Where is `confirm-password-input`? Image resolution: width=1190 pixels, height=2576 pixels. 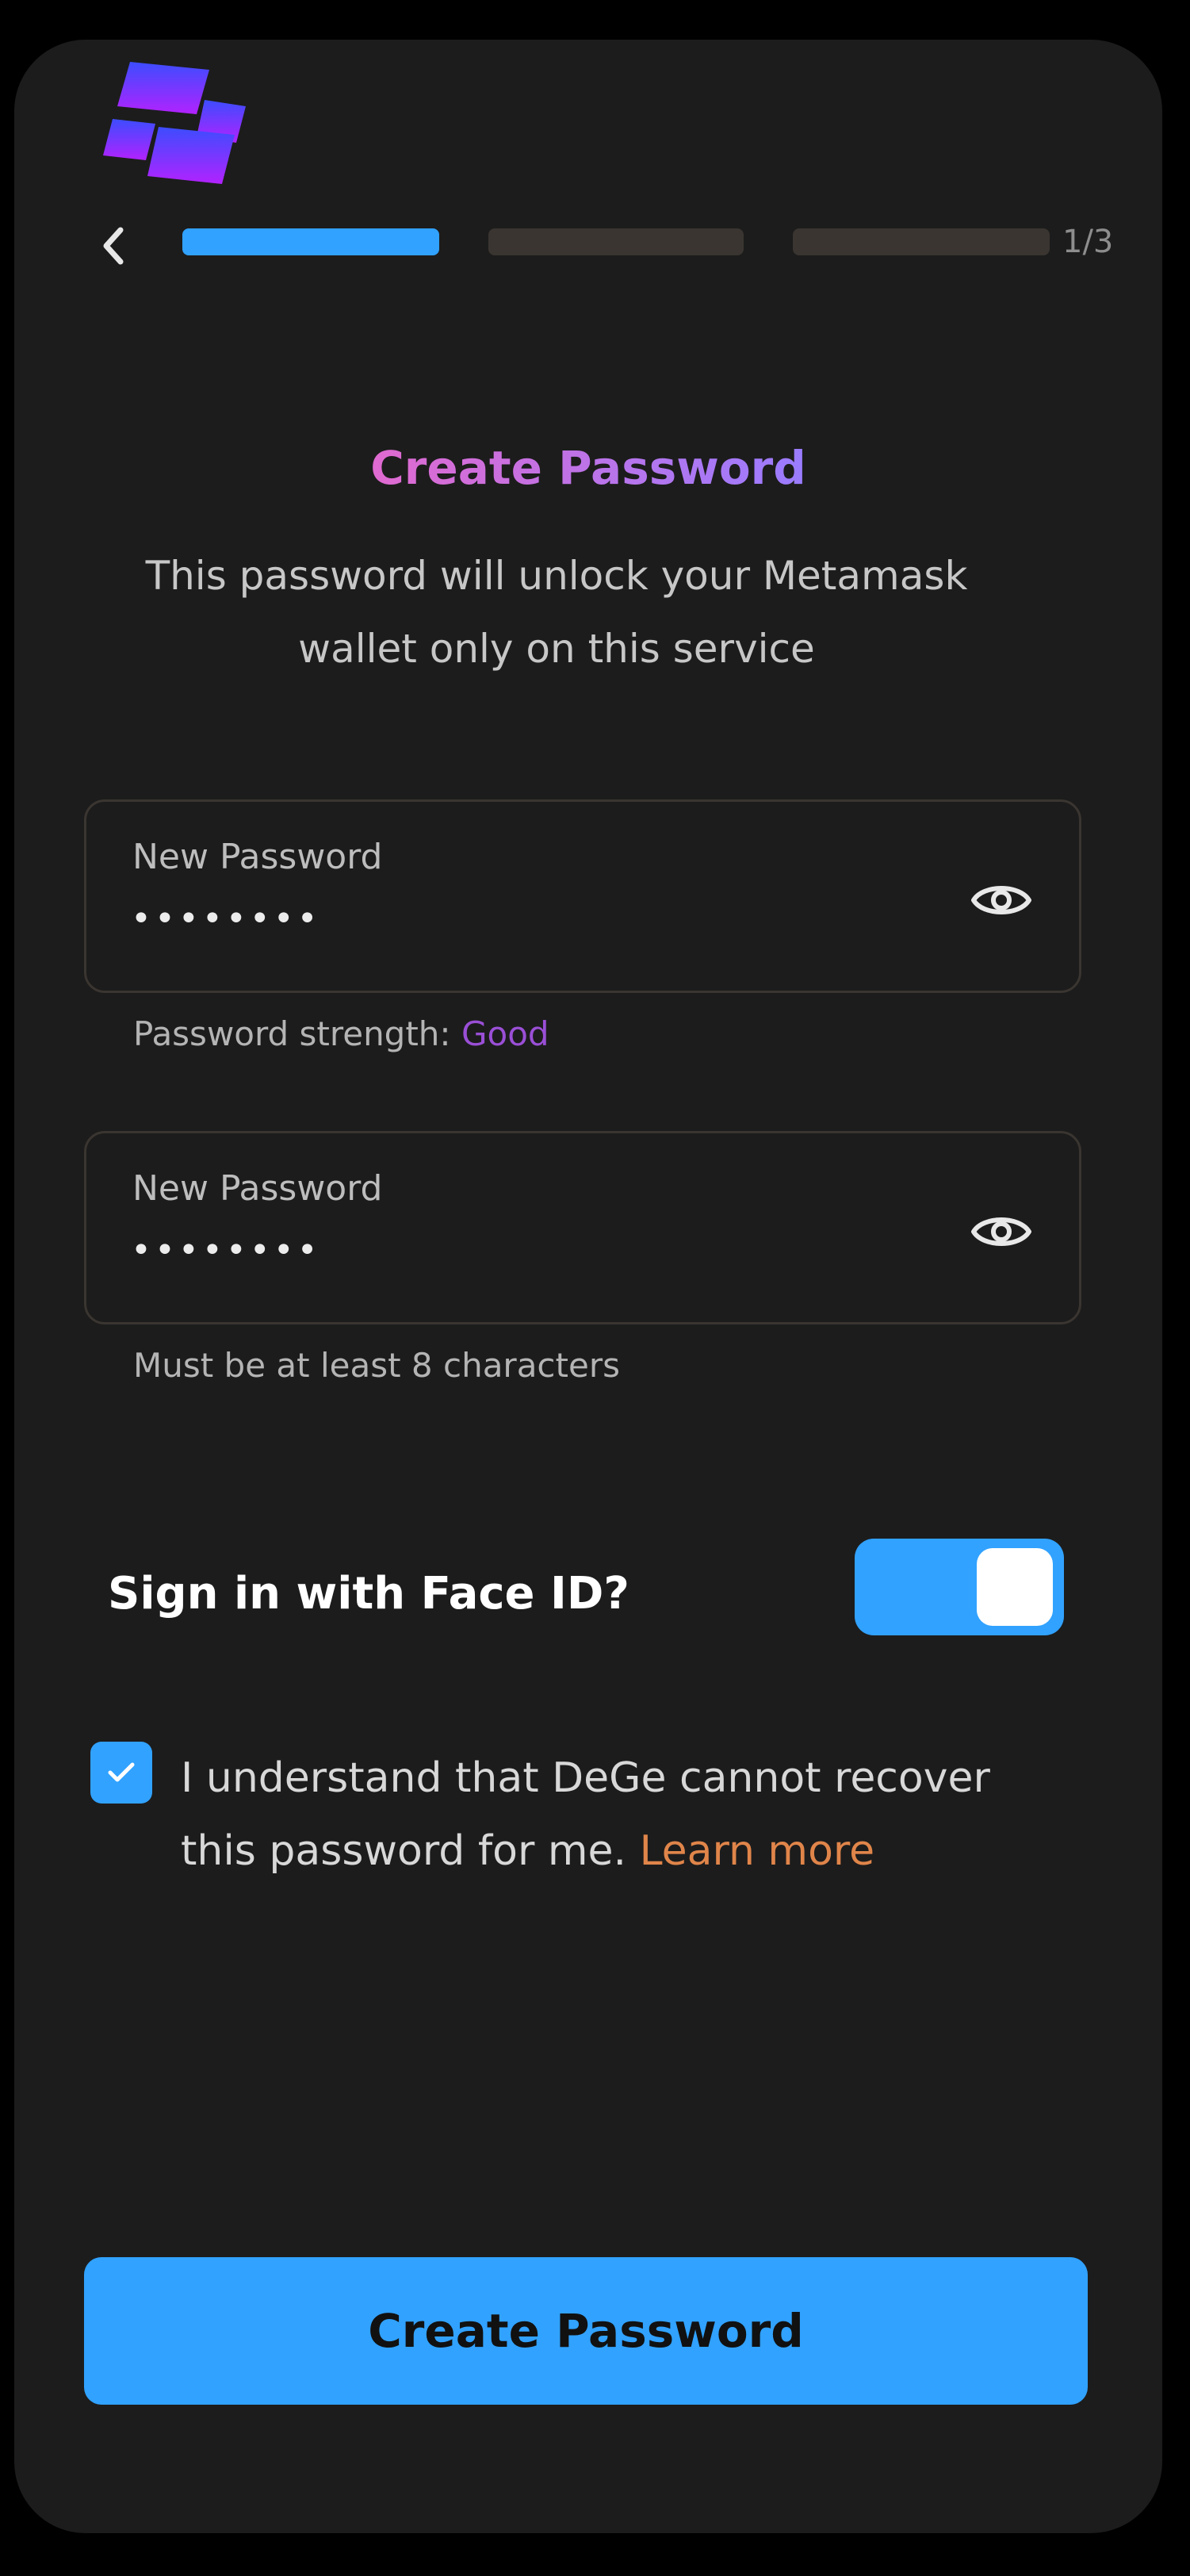
confirm-password-input is located at coordinates (527, 1250).